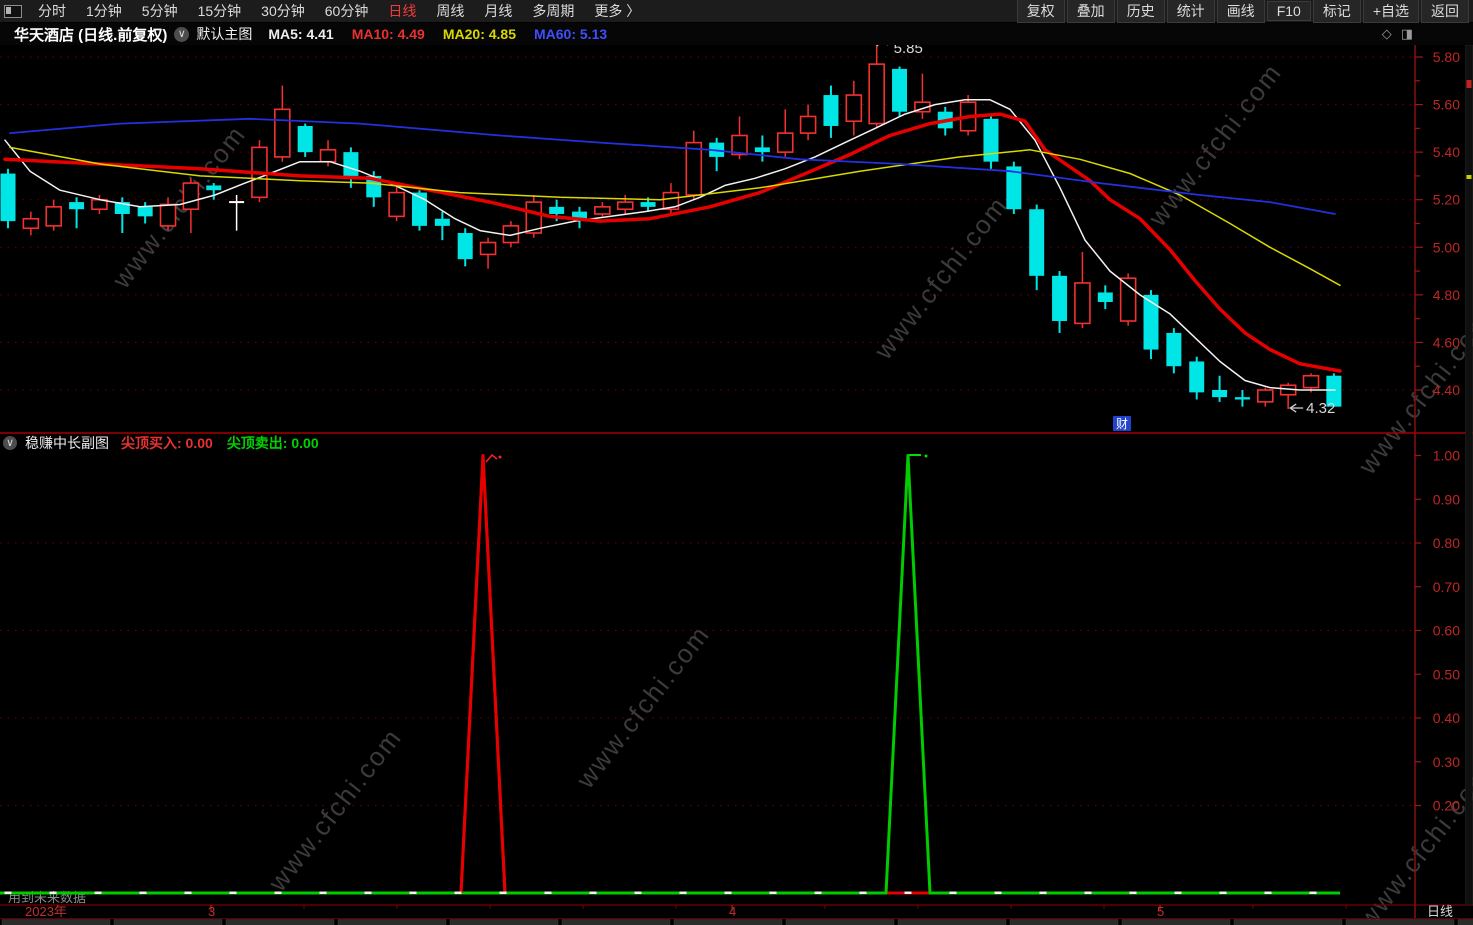 This screenshot has height=925, width=1473. Describe the element at coordinates (483, 674) in the screenshot. I see `signal-line-spike` at that location.